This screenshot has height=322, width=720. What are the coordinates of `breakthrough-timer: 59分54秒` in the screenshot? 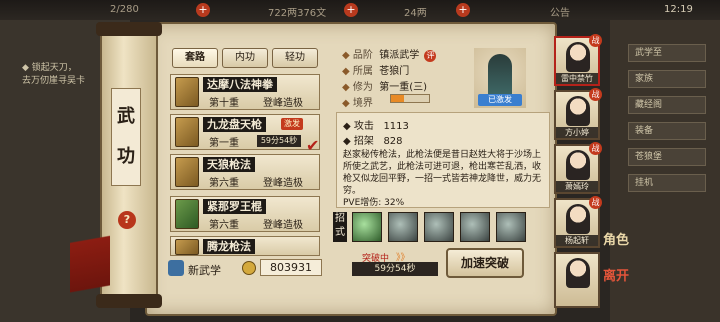 It's located at (395, 269).